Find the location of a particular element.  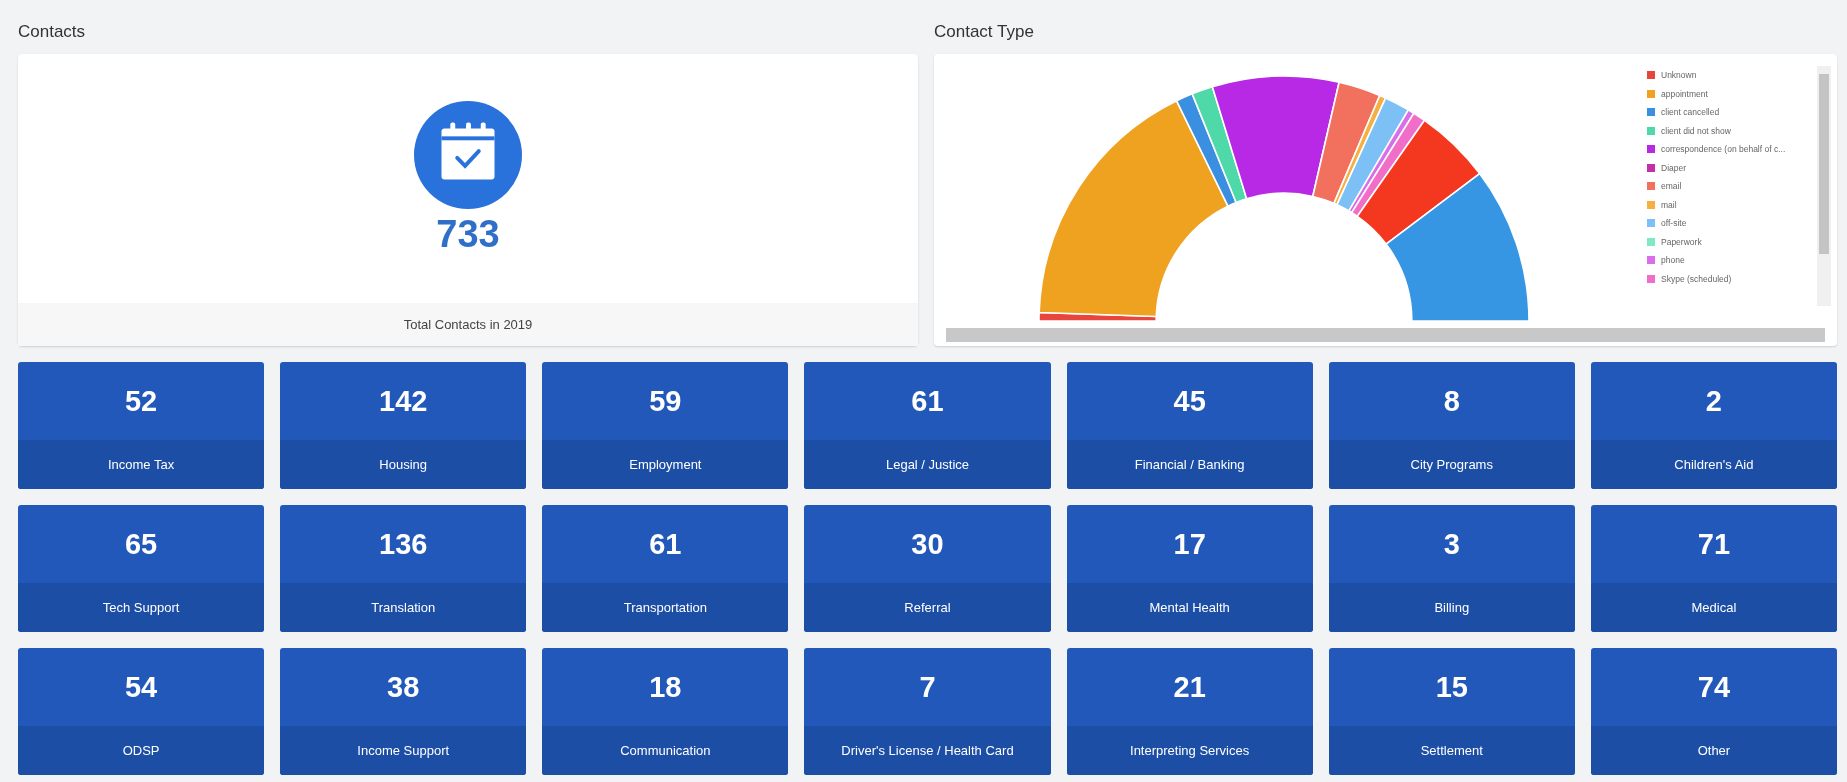

legend-label: client cancelled is located at coordinates (1690, 112).